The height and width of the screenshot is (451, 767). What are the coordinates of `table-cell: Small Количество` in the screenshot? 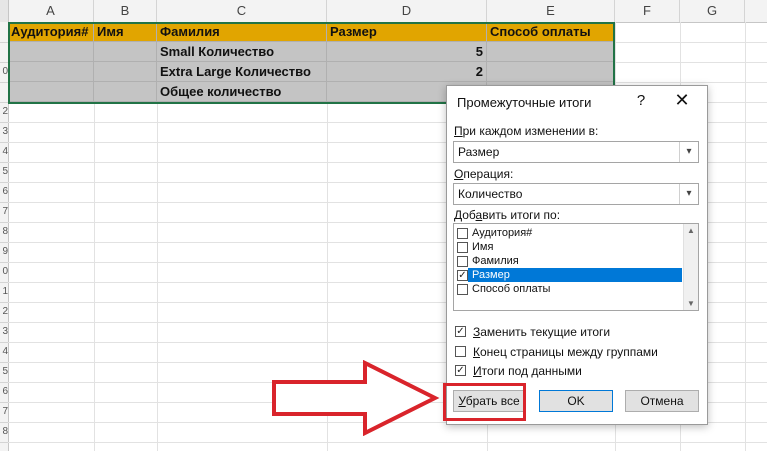 It's located at (242, 52).